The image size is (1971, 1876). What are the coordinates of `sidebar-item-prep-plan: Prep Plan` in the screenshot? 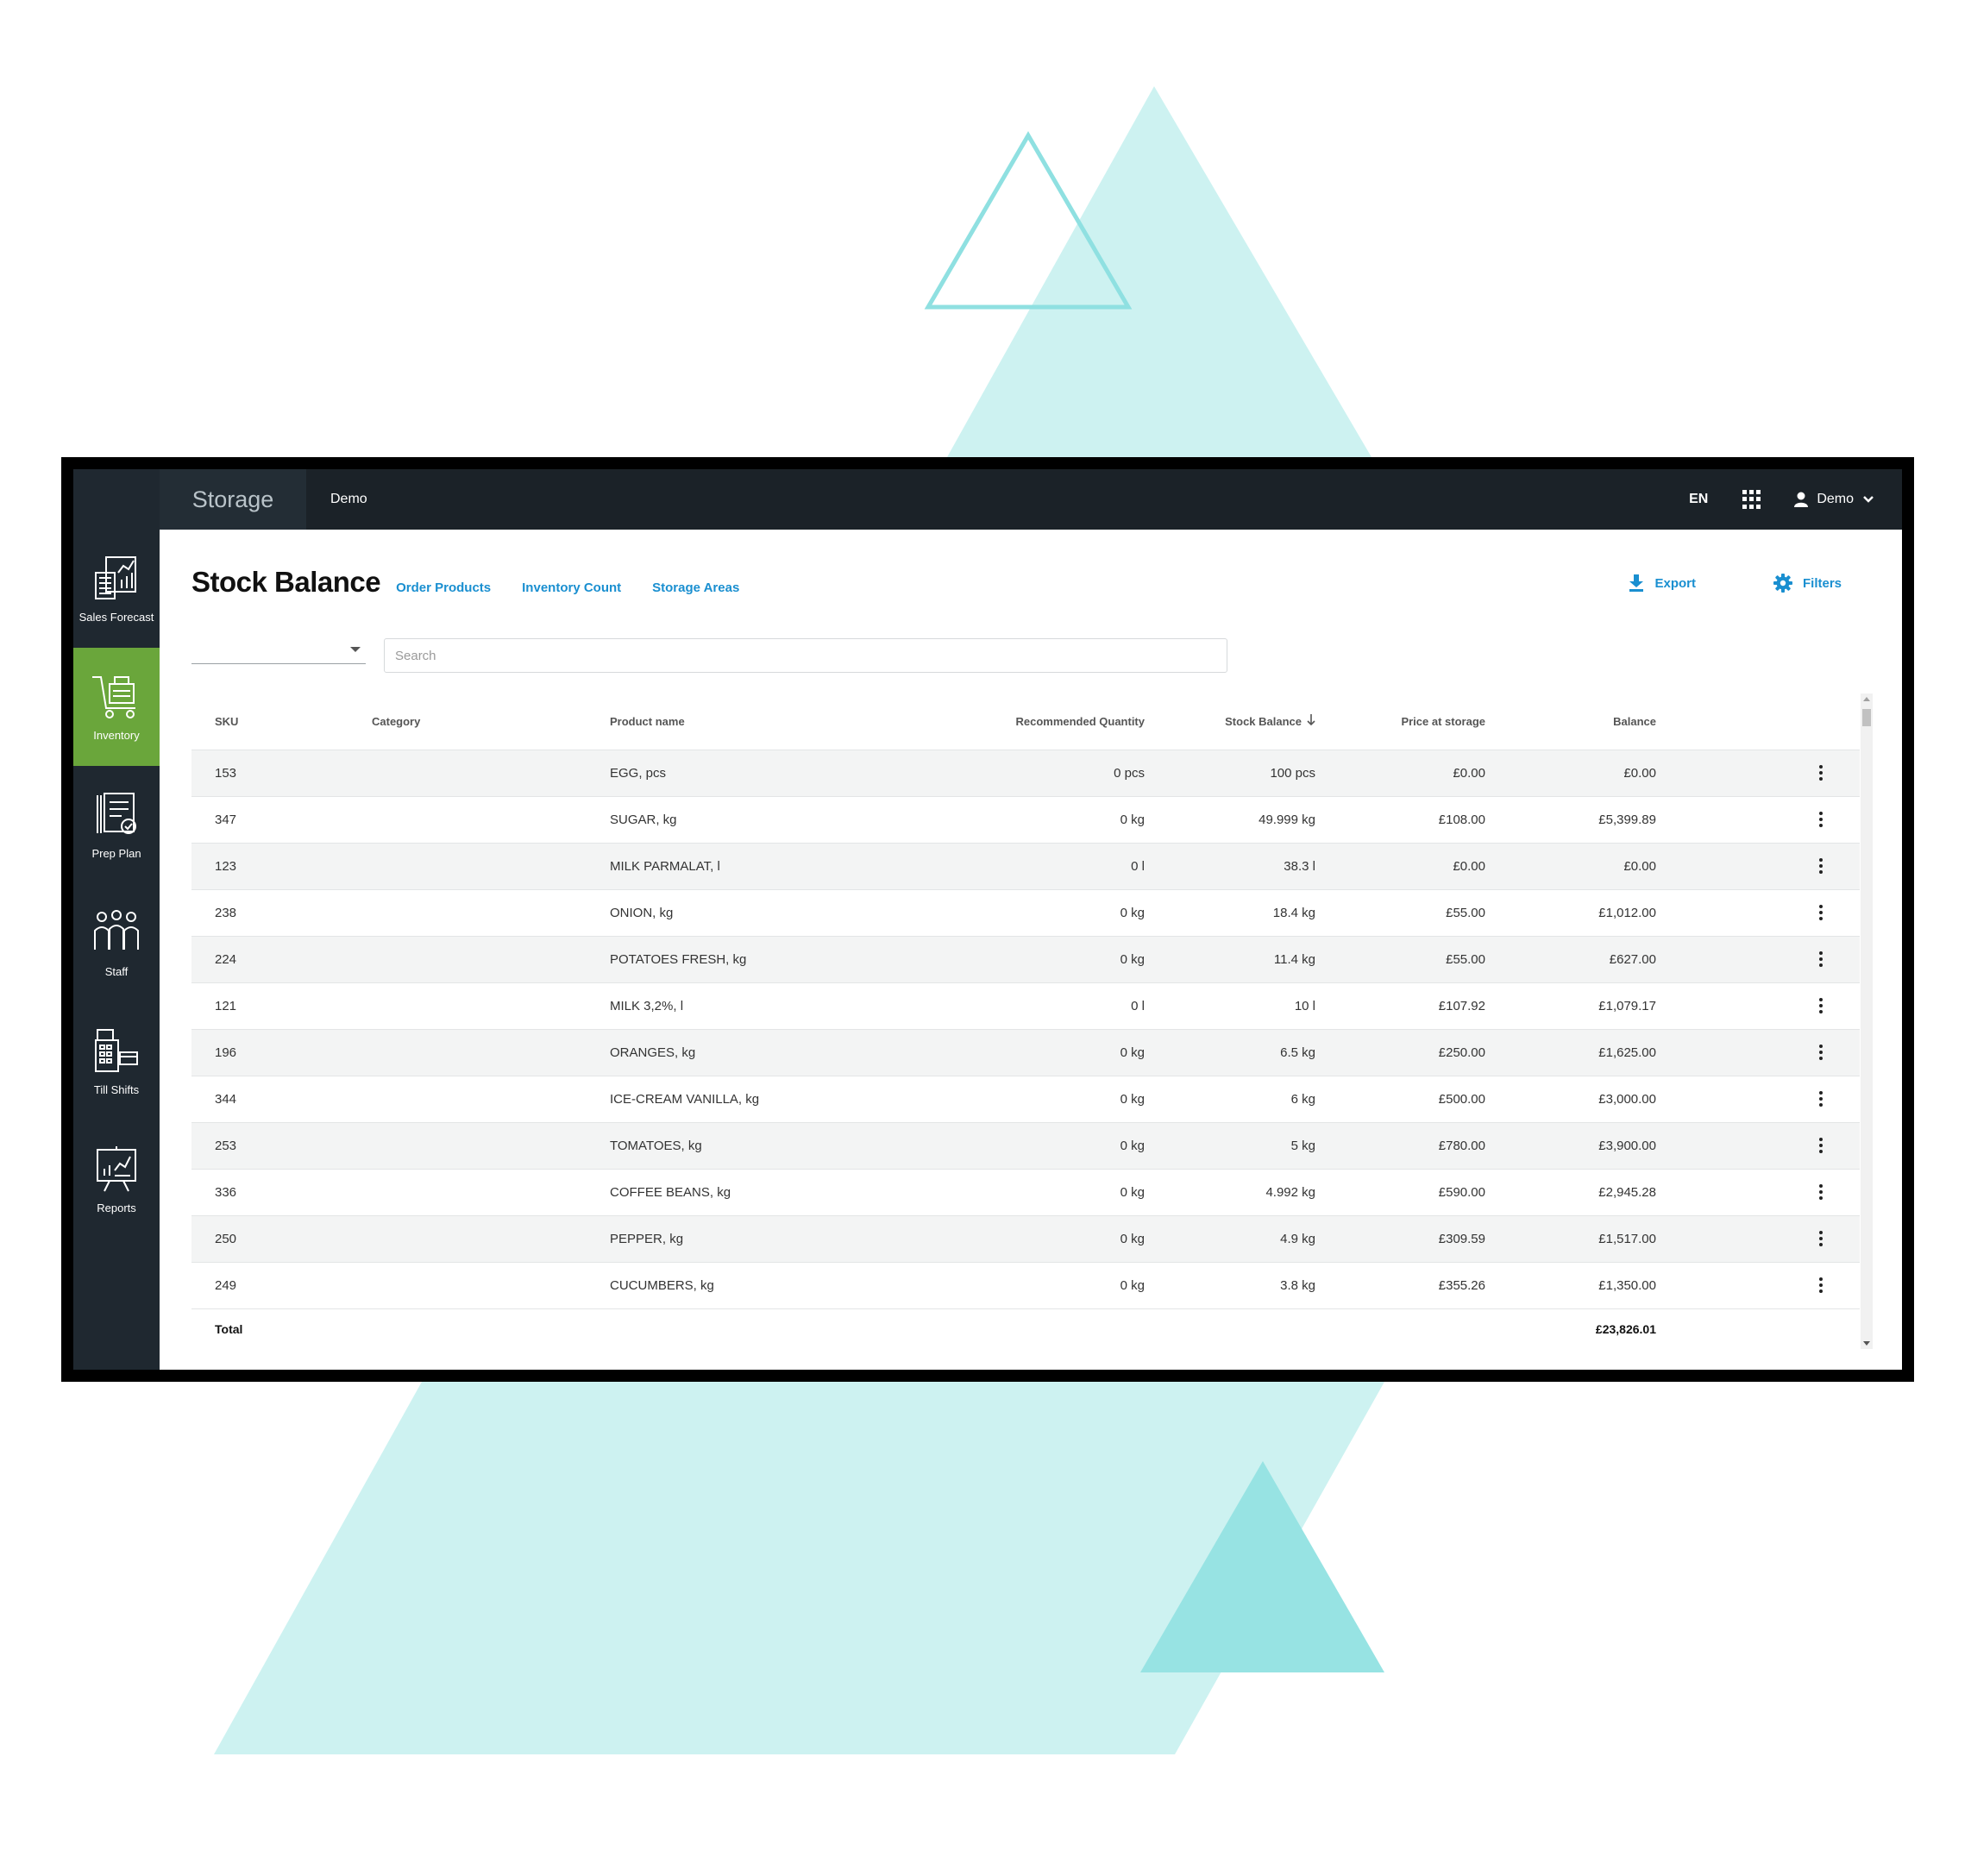 It's located at (117, 825).